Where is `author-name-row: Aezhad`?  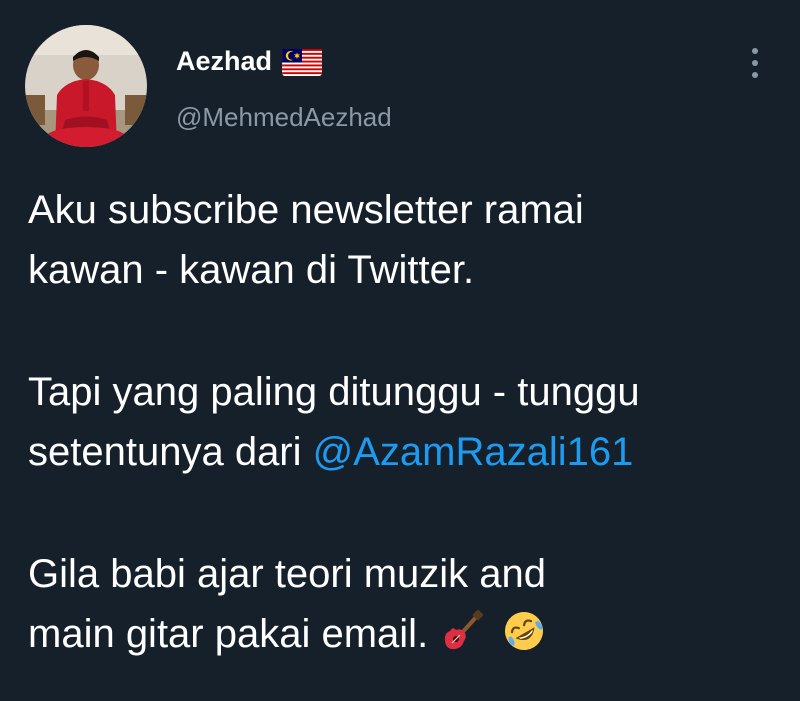
author-name-row: Aezhad is located at coordinates (249, 61).